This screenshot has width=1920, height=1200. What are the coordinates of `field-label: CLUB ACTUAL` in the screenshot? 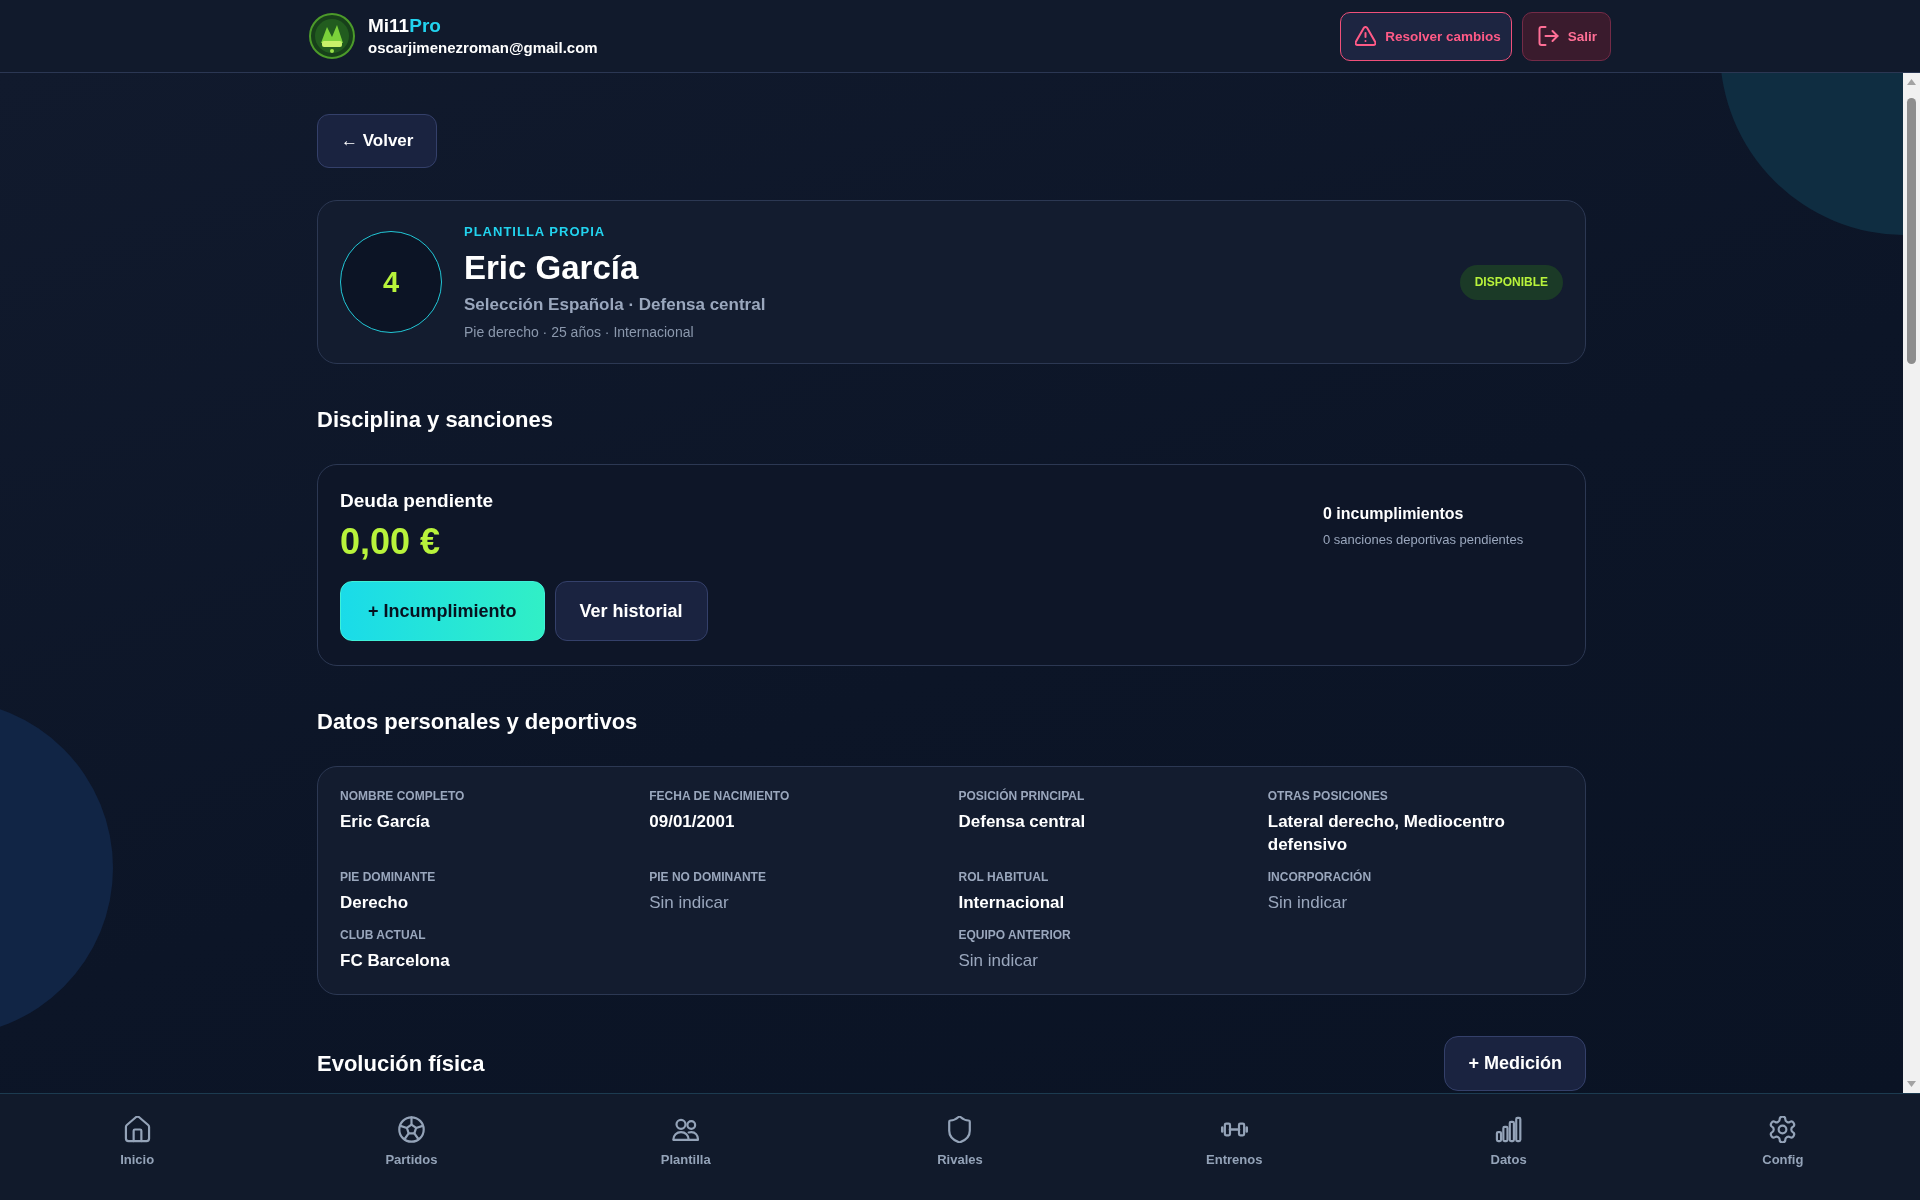 It's located at (383, 935).